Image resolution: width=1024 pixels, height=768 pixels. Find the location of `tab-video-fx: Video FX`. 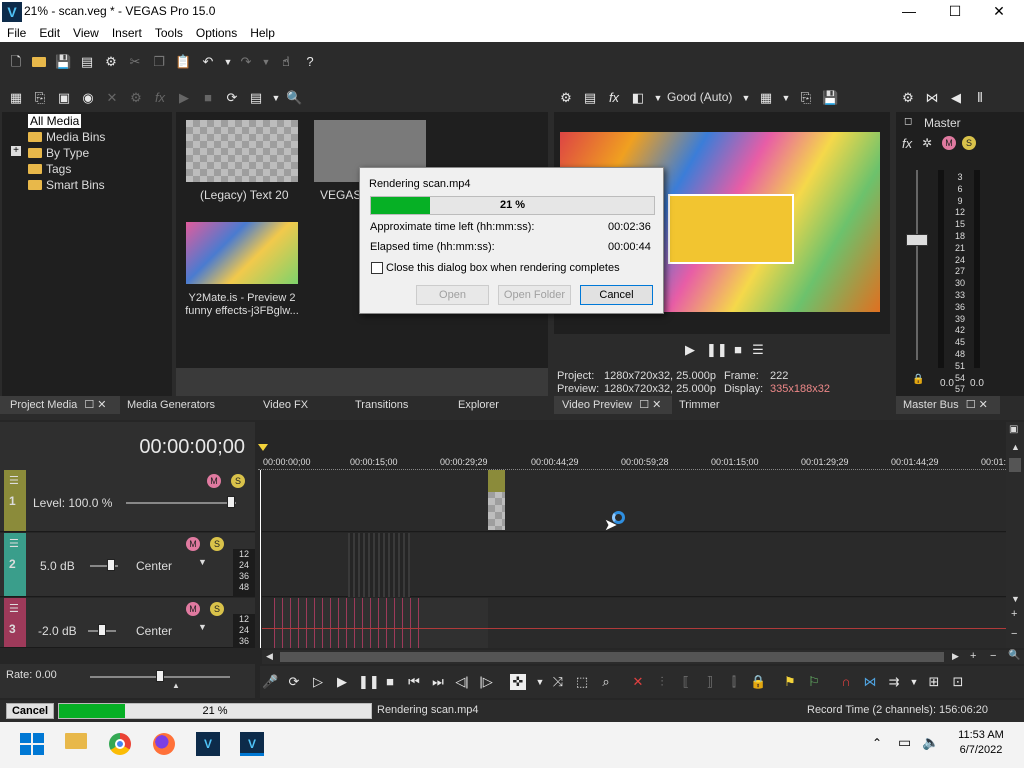

tab-video-fx: Video FX is located at coordinates (285, 405).